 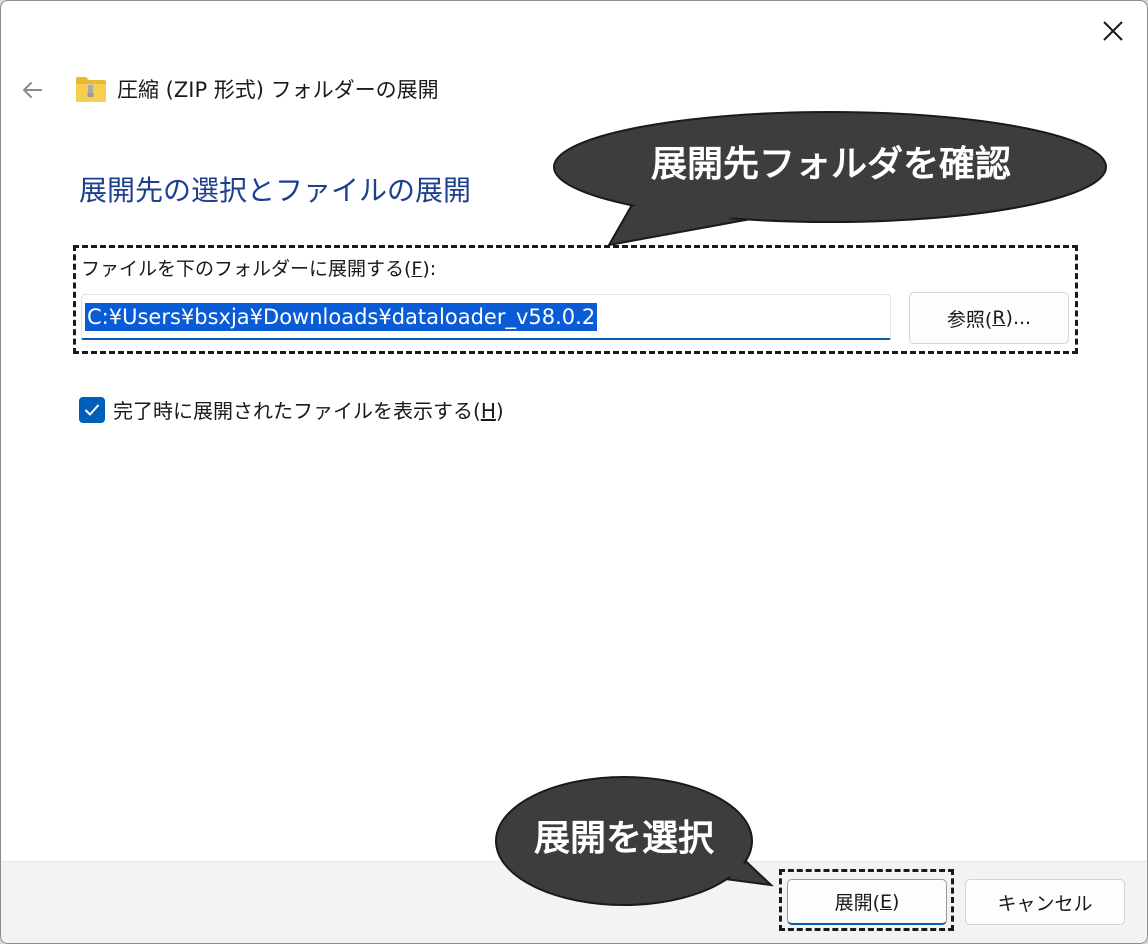 I want to click on back-arrow-icon, so click(x=32, y=90).